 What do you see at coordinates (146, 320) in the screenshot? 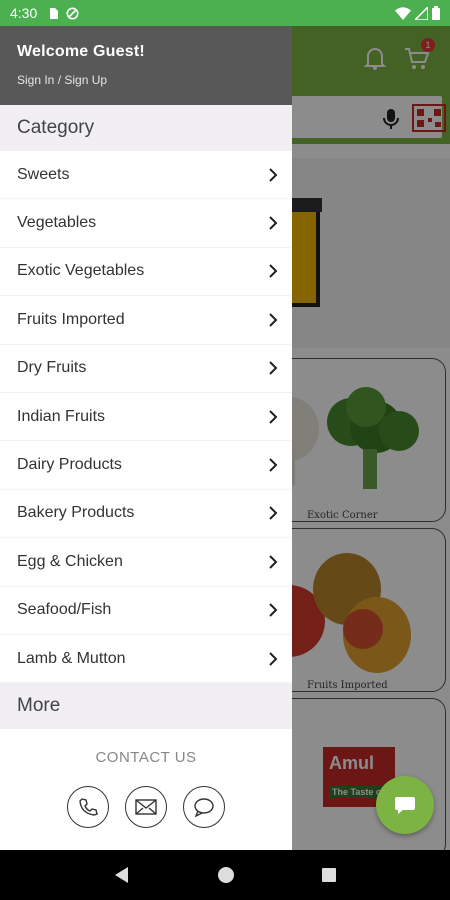
I see `category-item-fruits-imported: Fruits Imported` at bounding box center [146, 320].